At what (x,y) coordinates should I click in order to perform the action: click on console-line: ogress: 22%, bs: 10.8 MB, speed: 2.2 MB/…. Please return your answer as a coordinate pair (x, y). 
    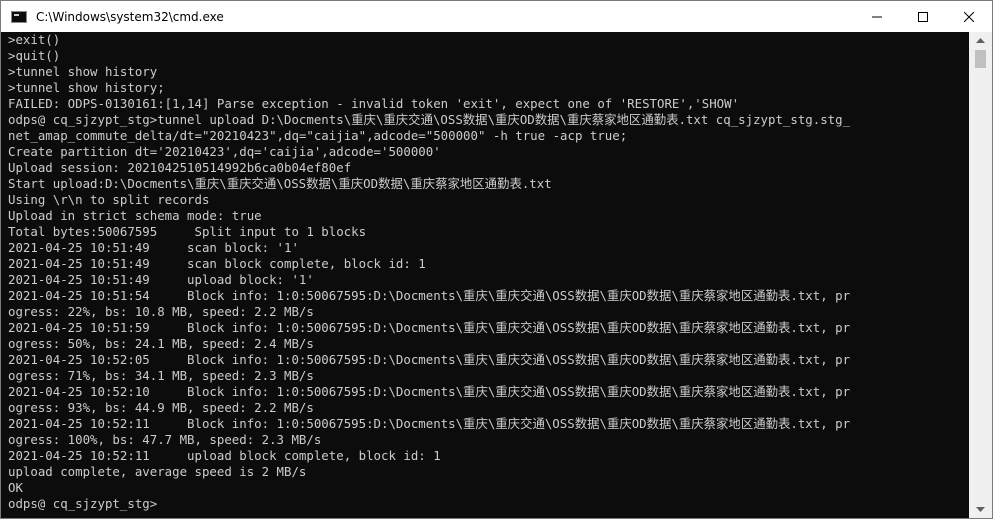
    Looking at the image, I should click on (161, 311).